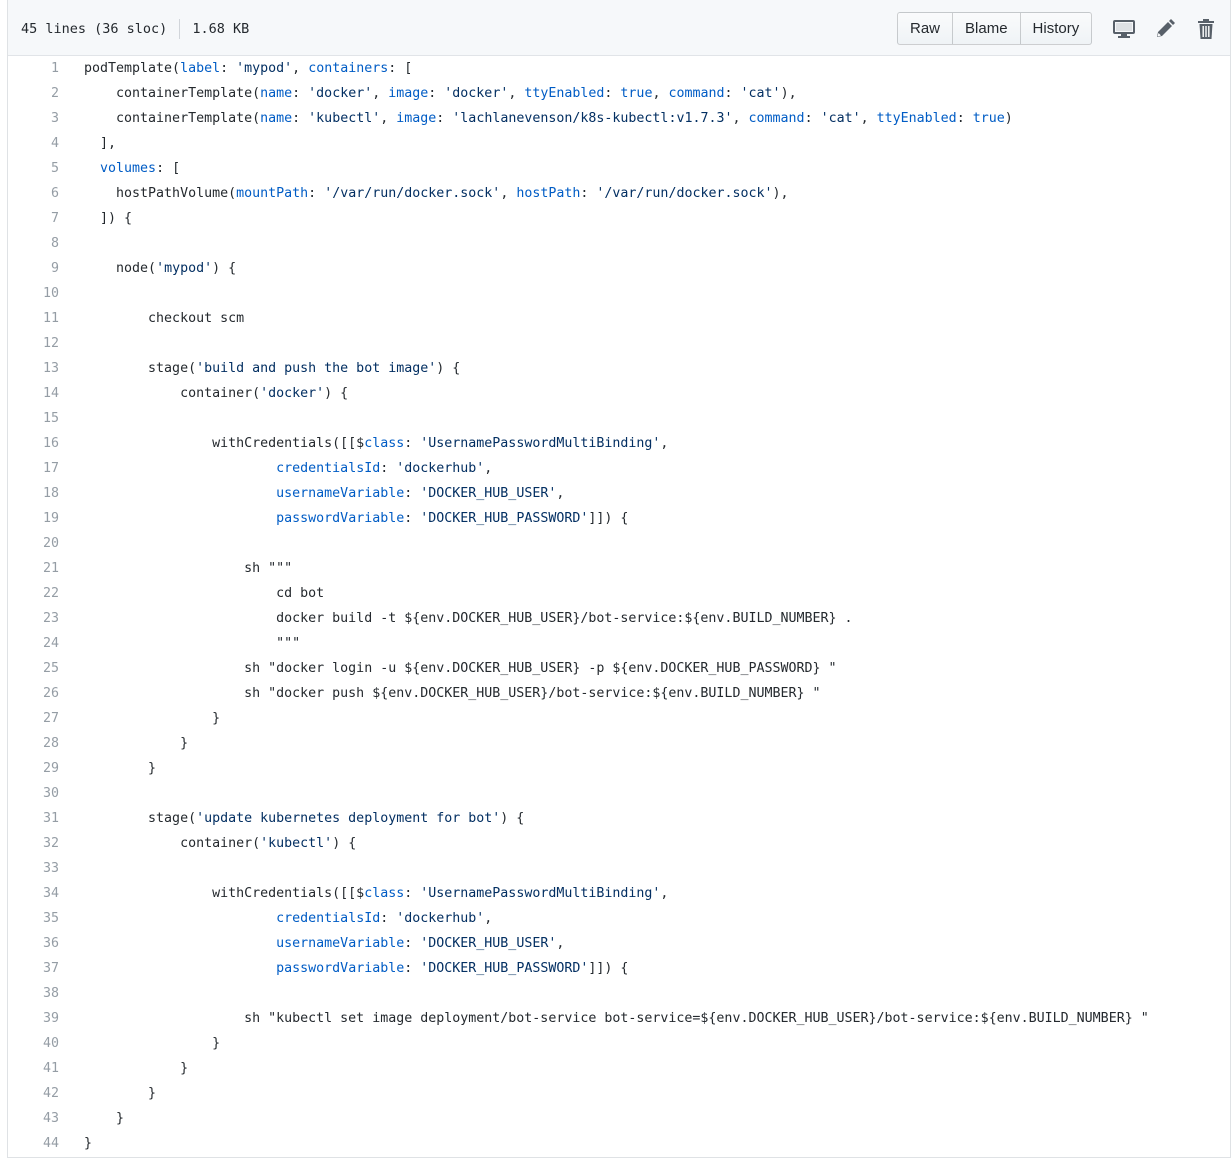 The height and width of the screenshot is (1175, 1232). I want to click on line-content: stage('build and push the bot image') {, so click(272, 368).